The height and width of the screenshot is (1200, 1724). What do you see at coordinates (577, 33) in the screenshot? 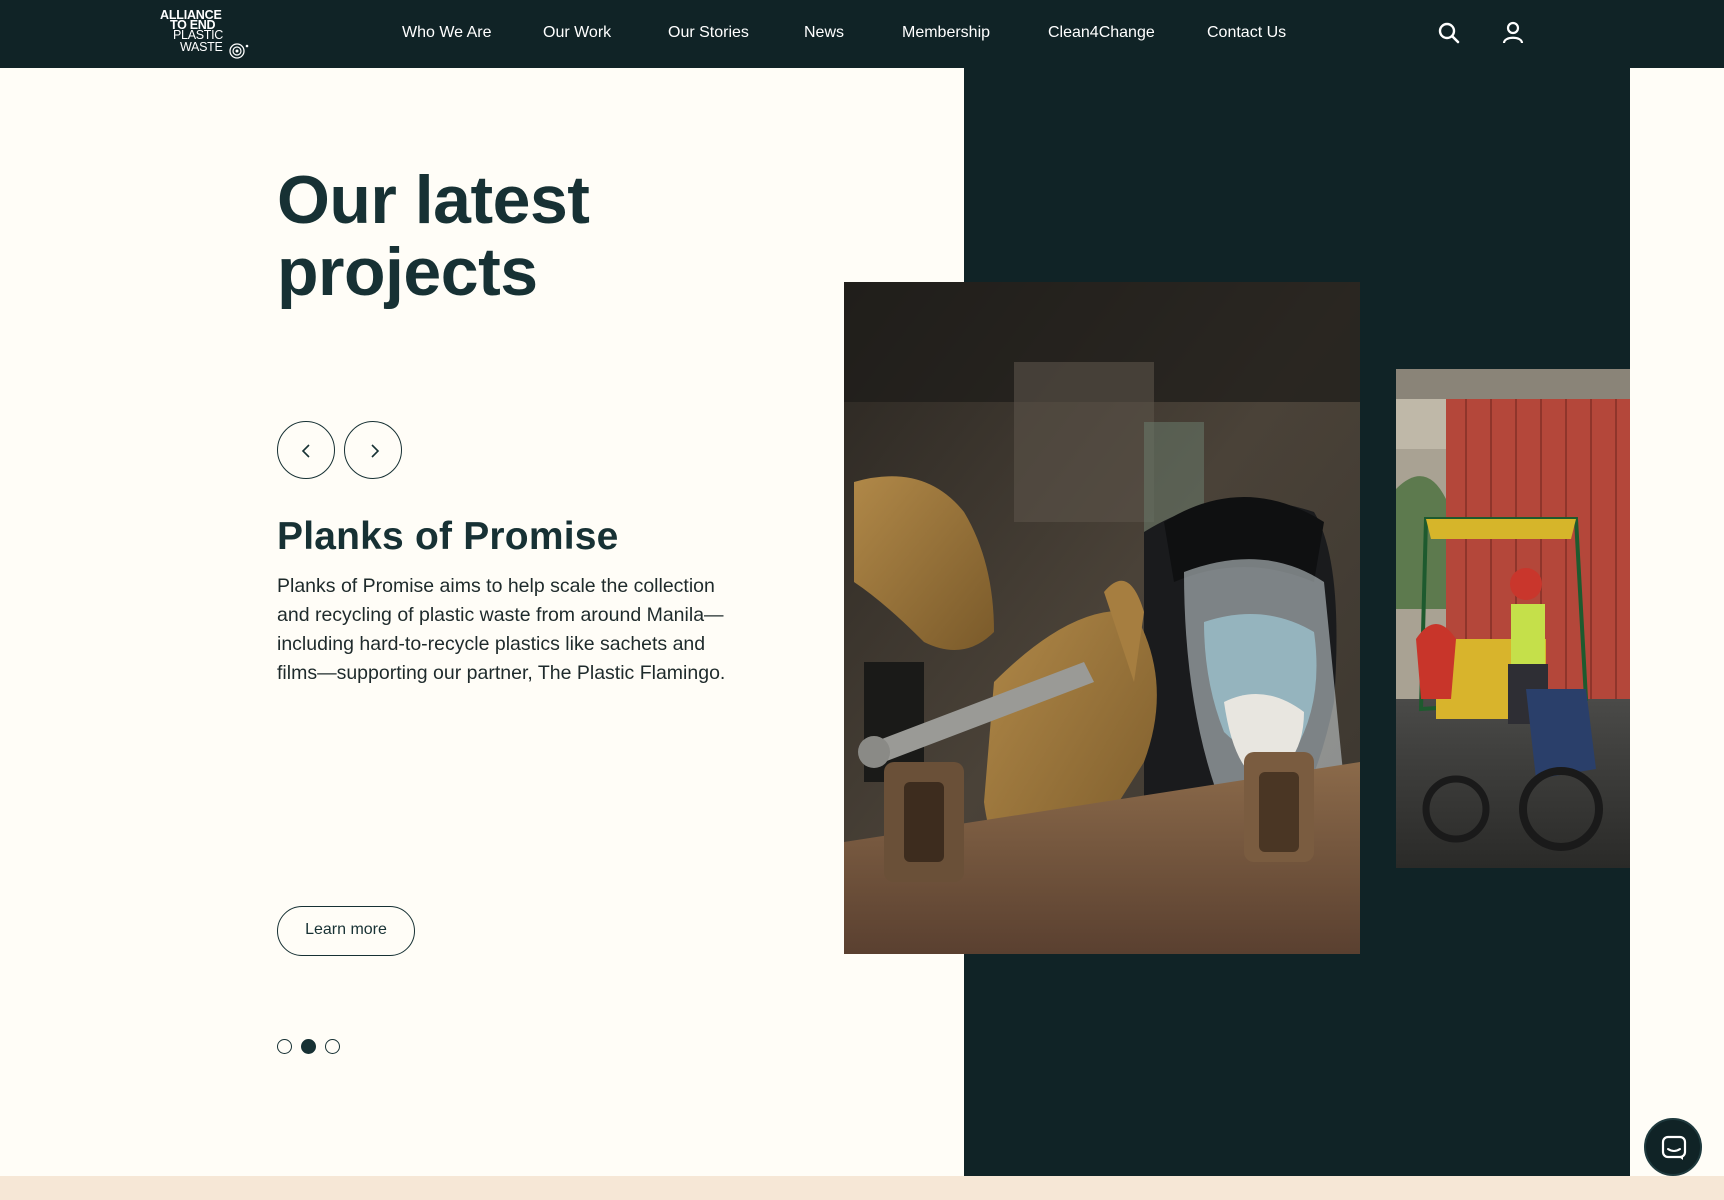
I see `nav-our-work: Our Work` at bounding box center [577, 33].